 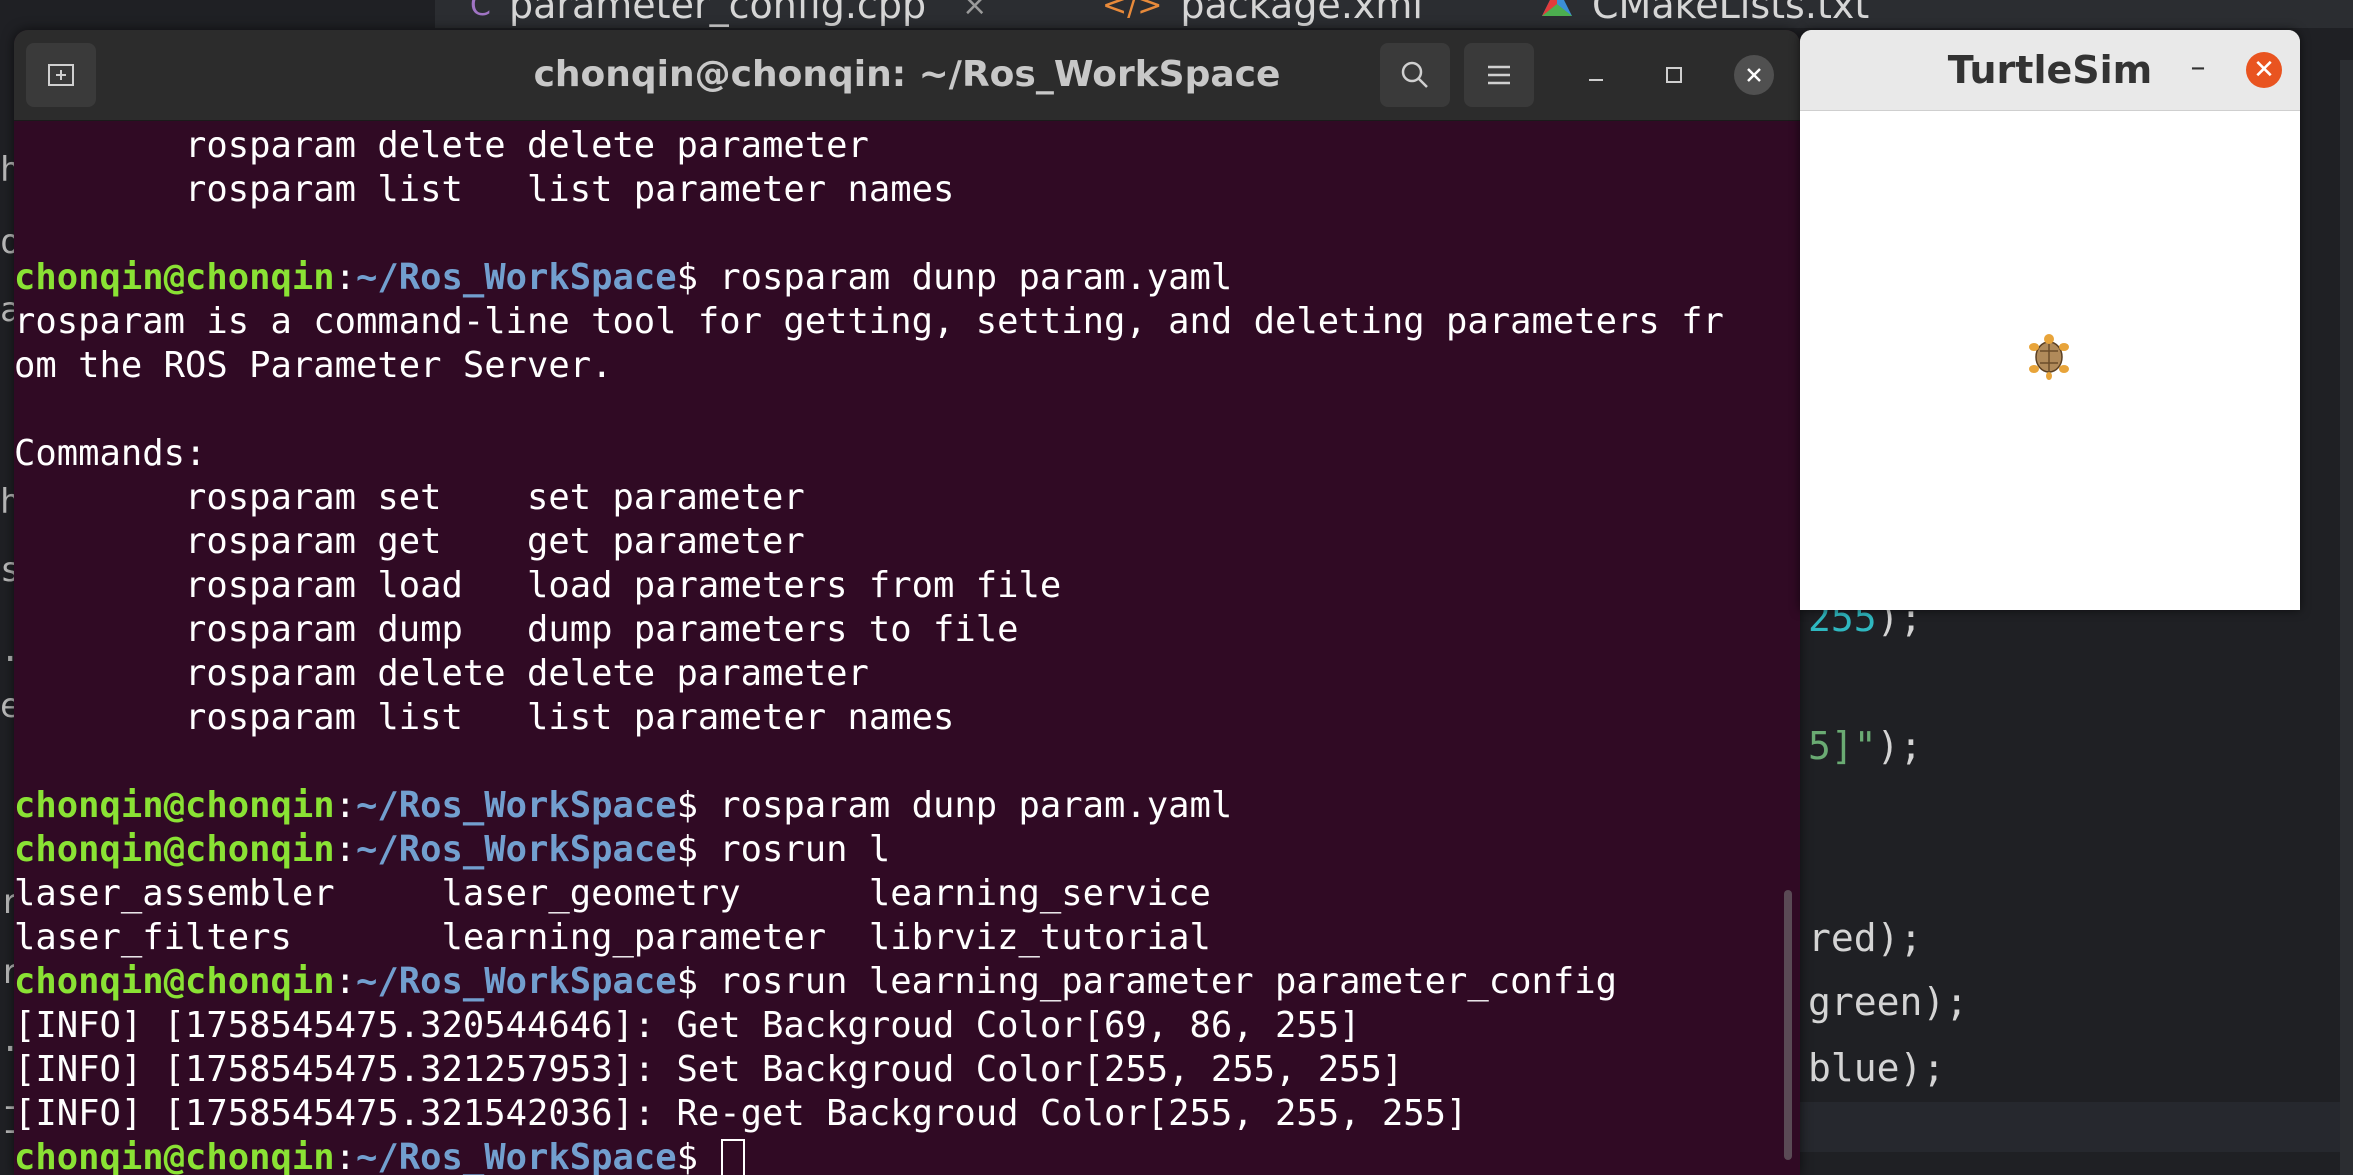 I want to click on cmake-icon, so click(x=1557, y=13).